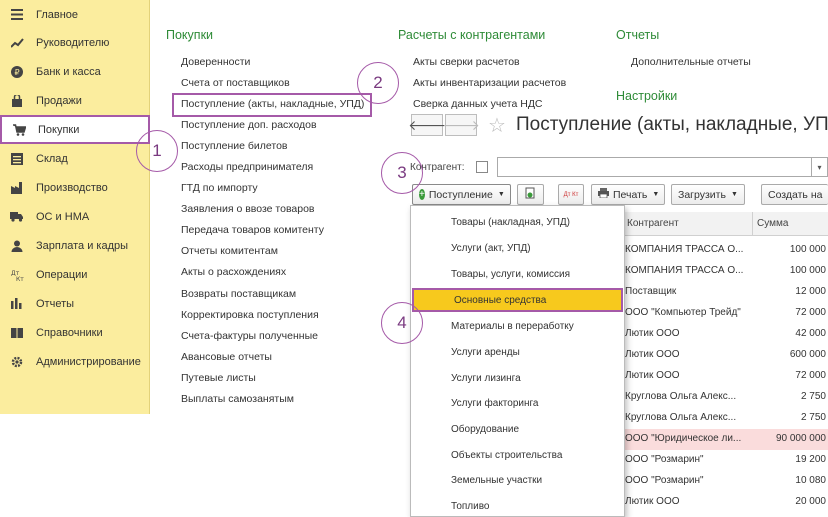 The image size is (828, 517). What do you see at coordinates (652, 333) in the screenshot?
I see `cell-counterparty: Лютик ООО` at bounding box center [652, 333].